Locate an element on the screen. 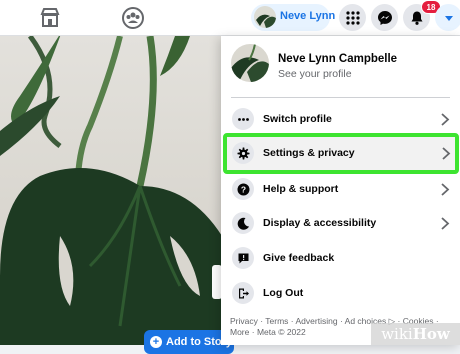 This screenshot has width=460, height=354. plus-icon: + is located at coordinates (156, 342).